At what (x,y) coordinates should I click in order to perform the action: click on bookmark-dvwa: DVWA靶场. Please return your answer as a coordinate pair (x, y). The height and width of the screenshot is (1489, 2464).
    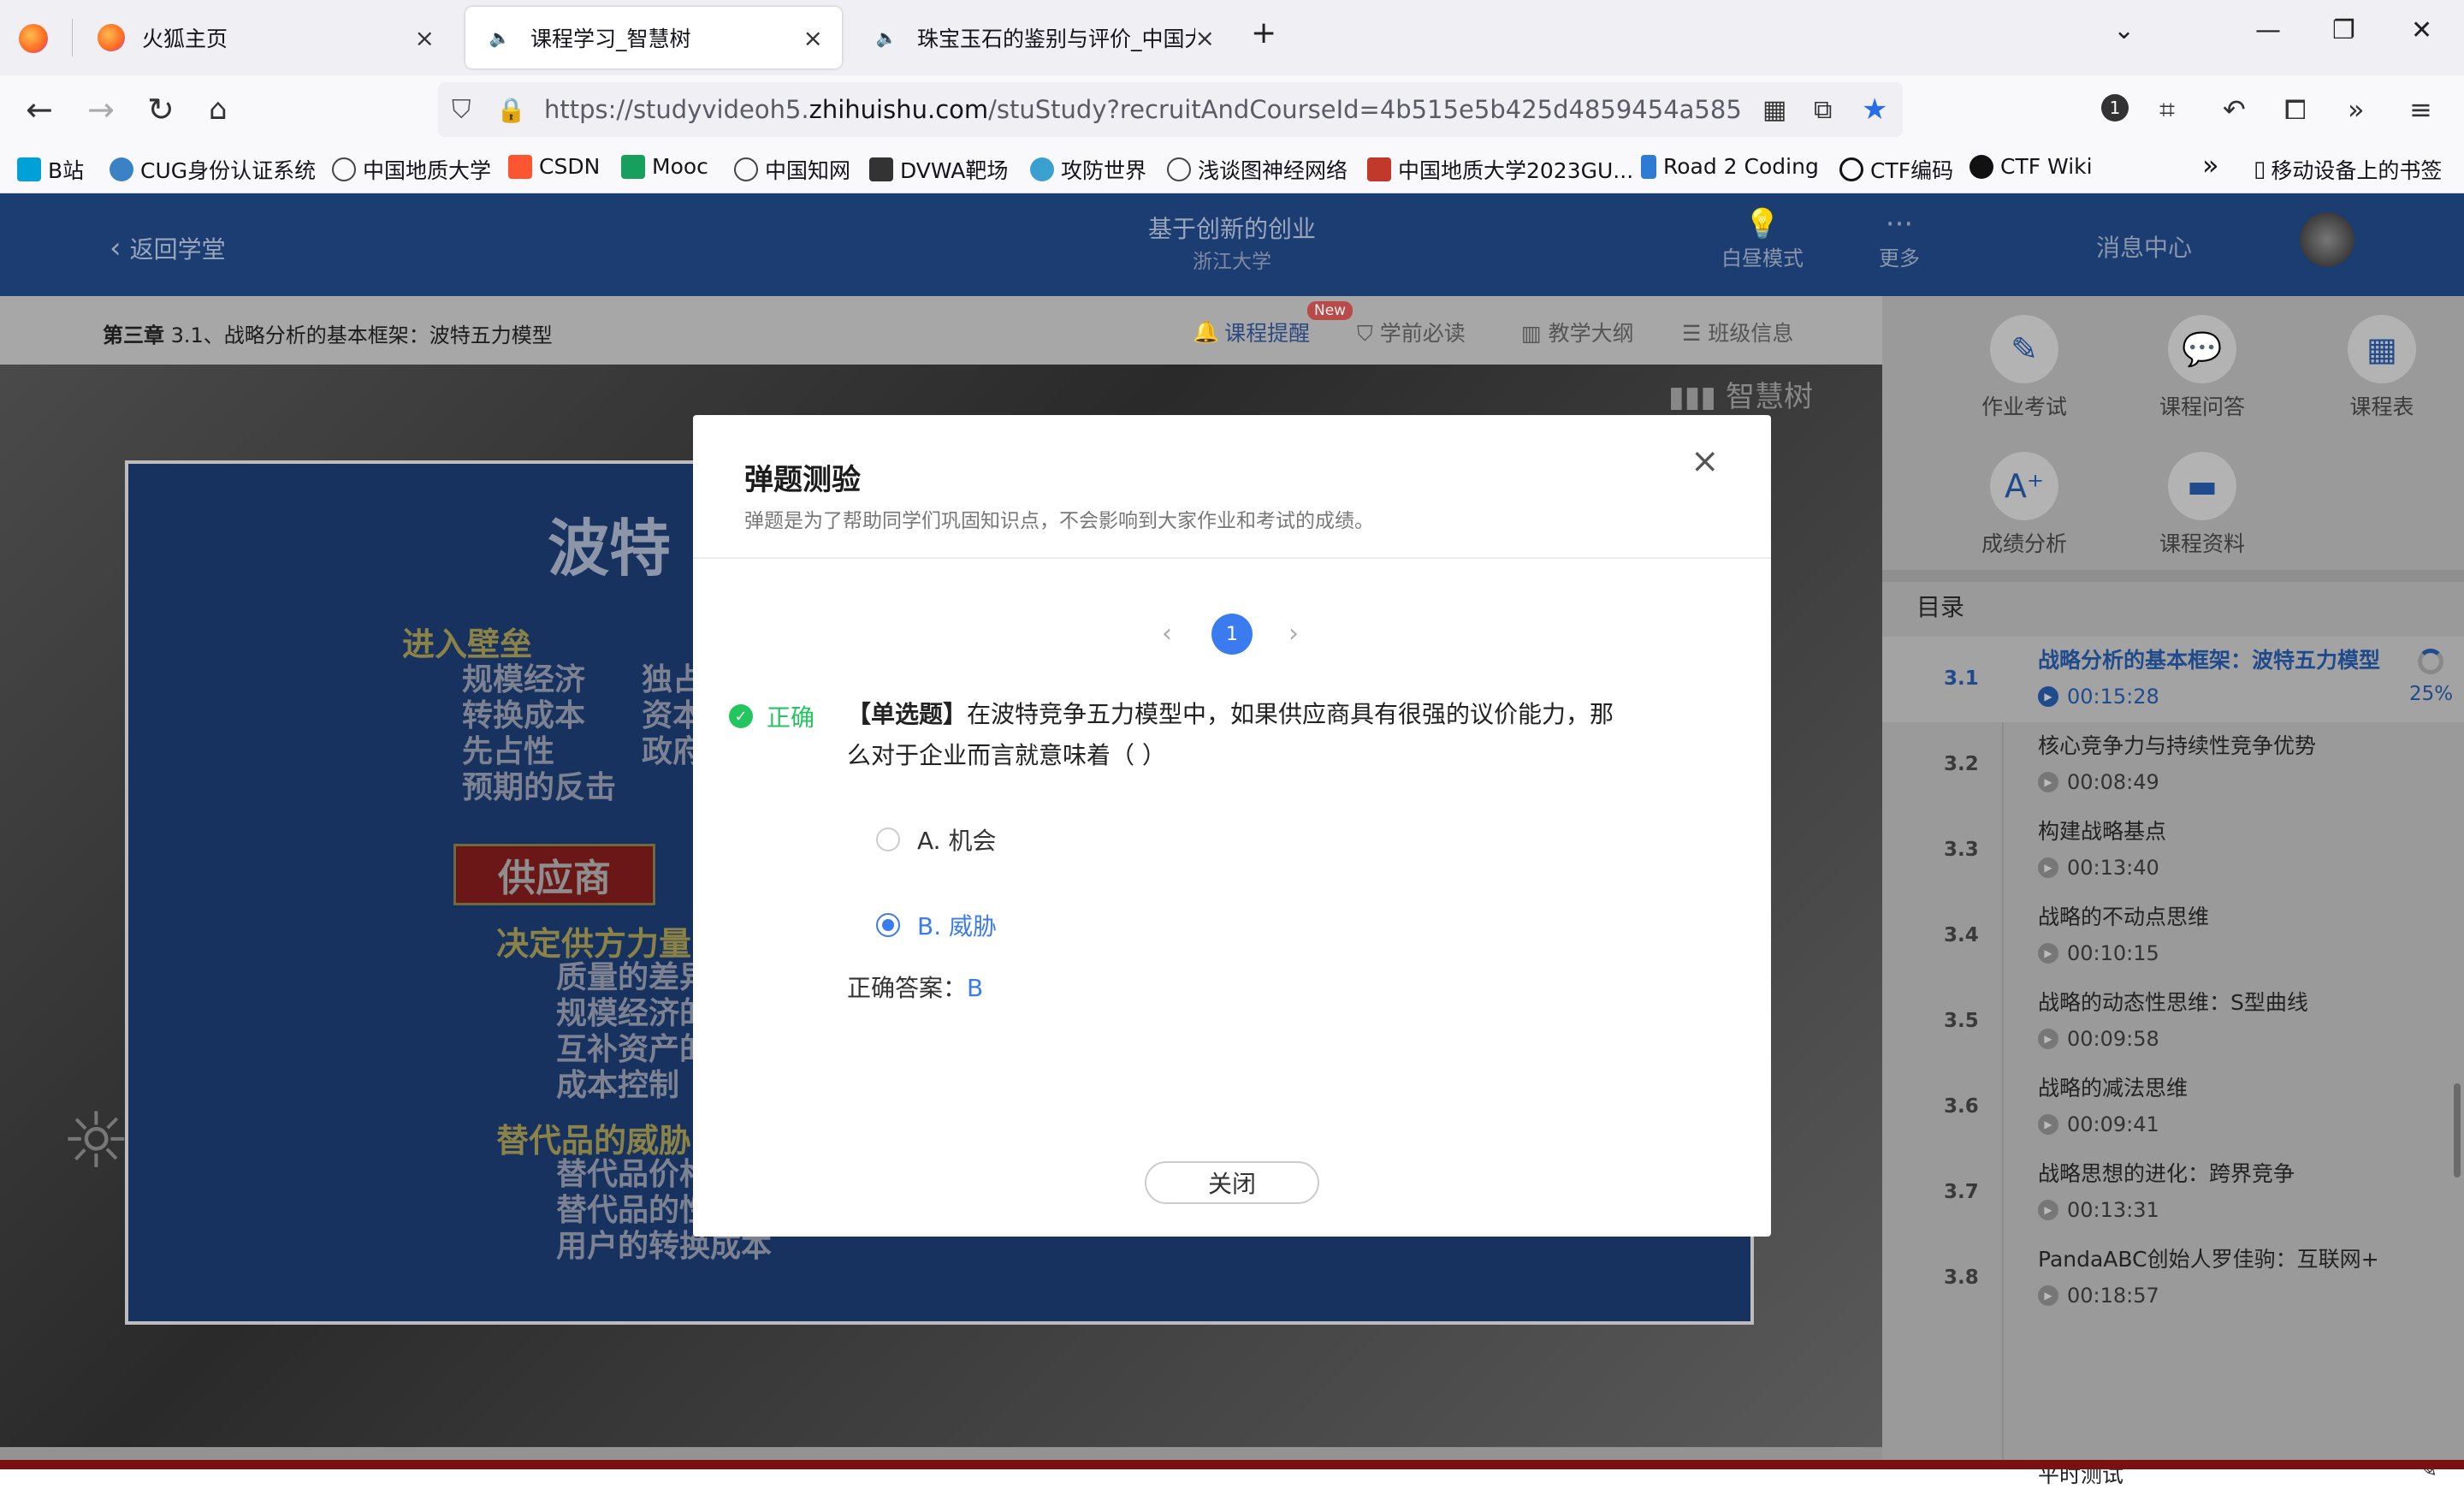
    Looking at the image, I should click on (938, 170).